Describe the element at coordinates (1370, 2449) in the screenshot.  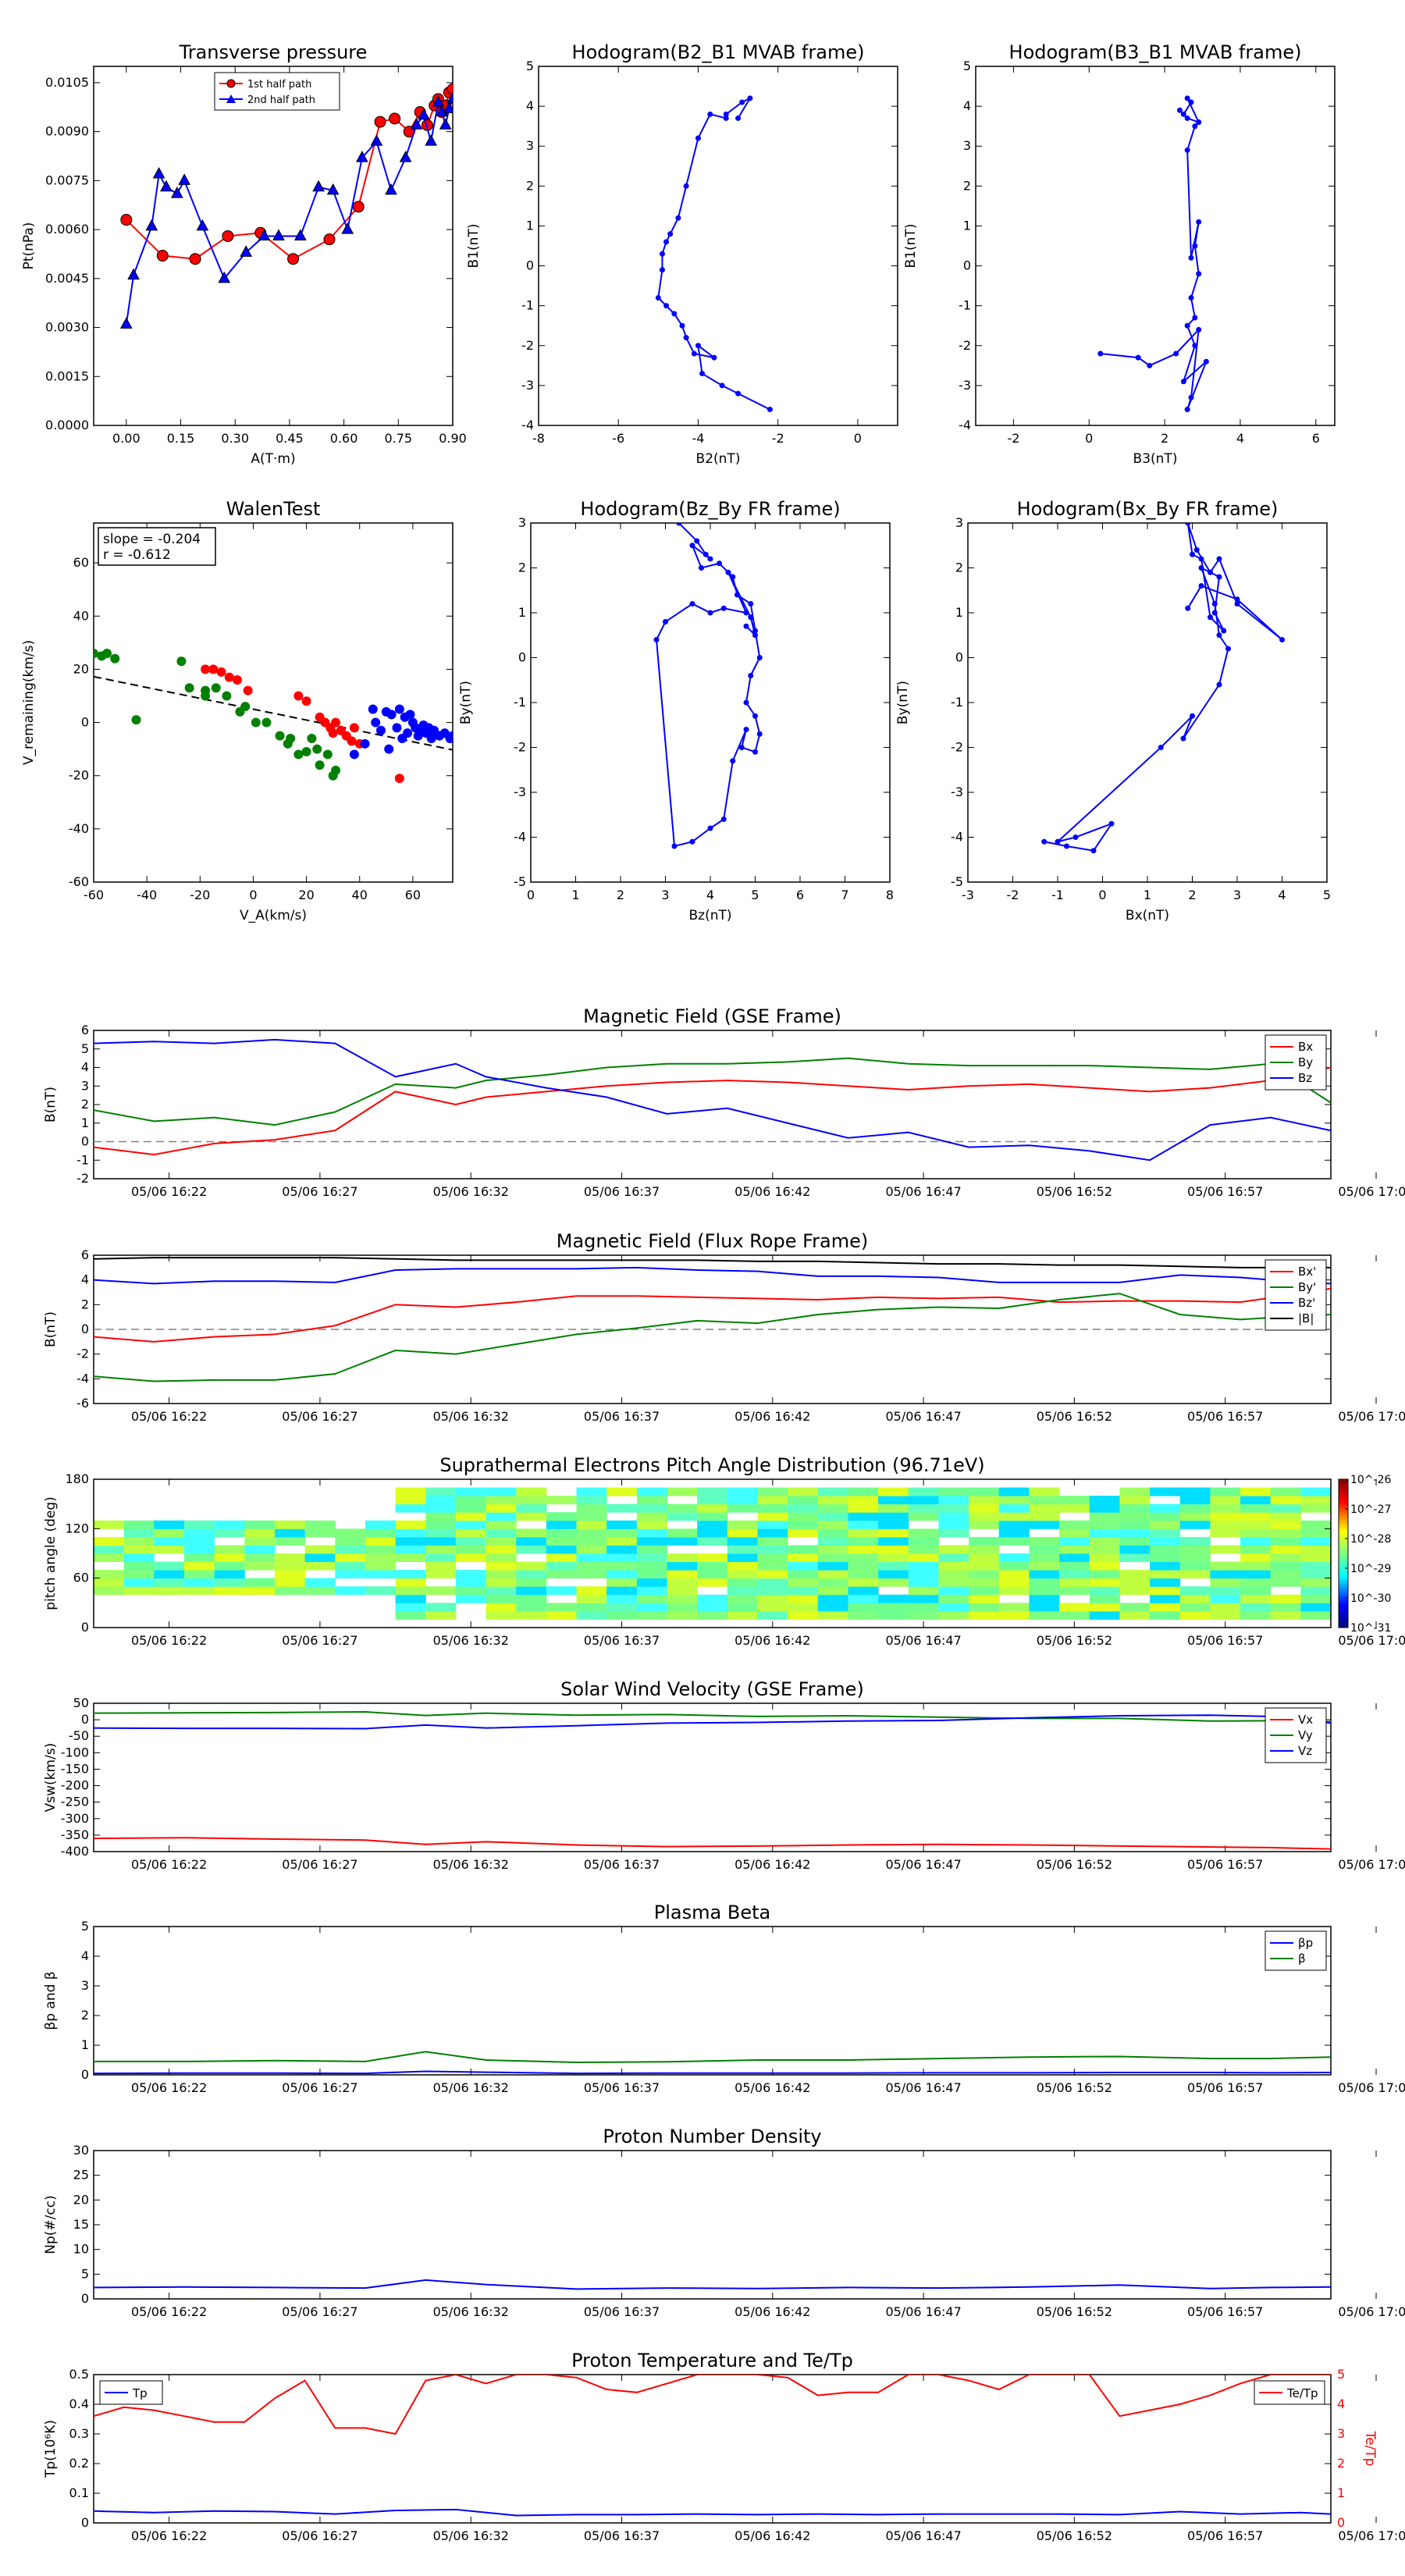
I see `y2-axis-label: Te/Tp` at that location.